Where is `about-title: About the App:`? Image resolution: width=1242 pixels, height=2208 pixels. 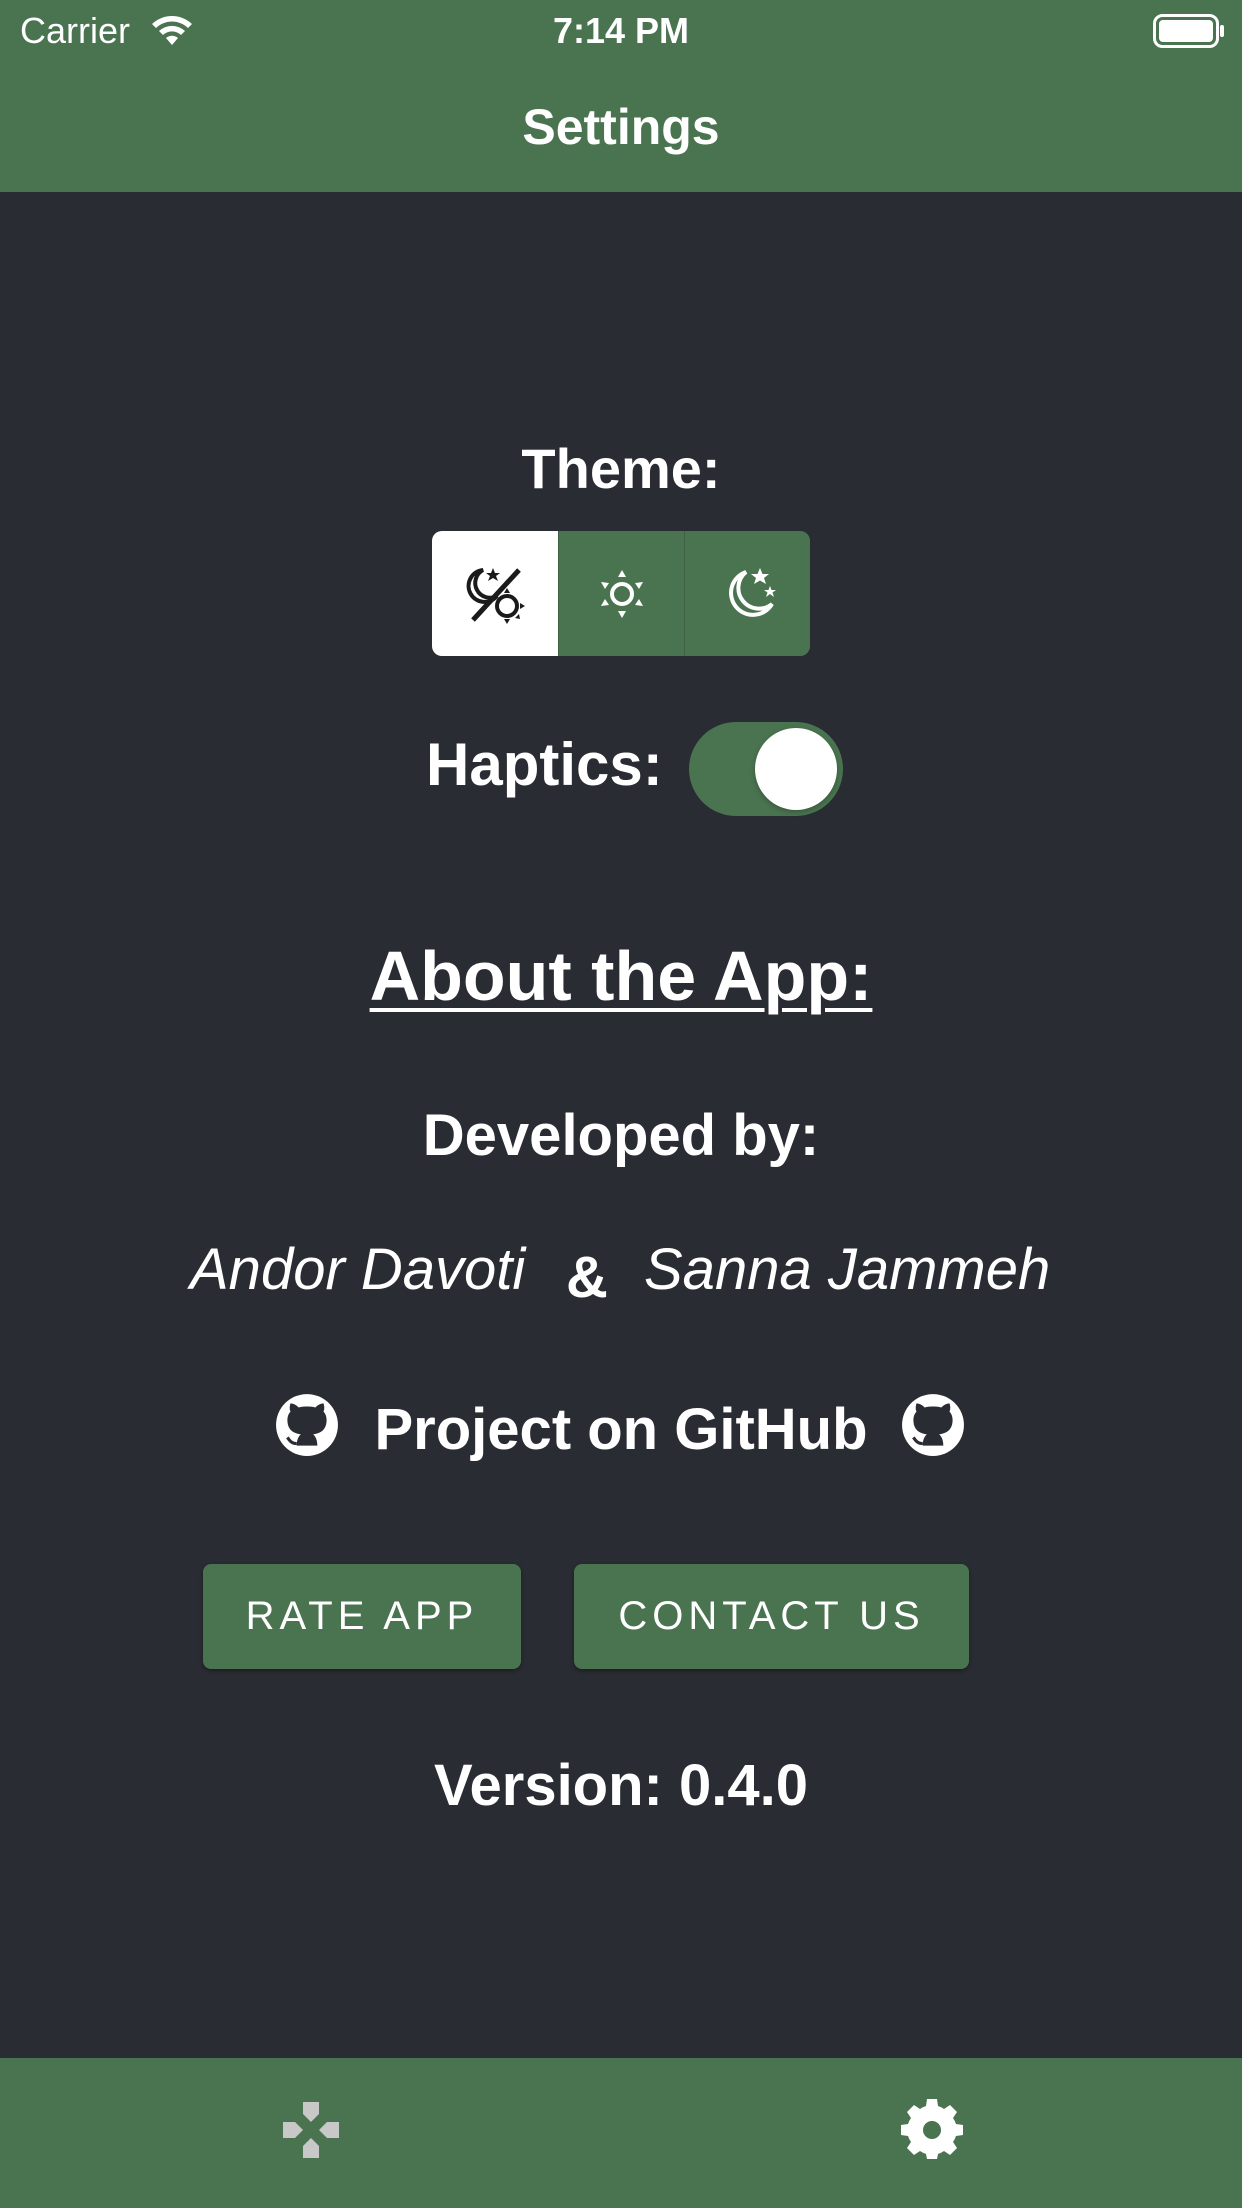
about-title: About the App: is located at coordinates (621, 976).